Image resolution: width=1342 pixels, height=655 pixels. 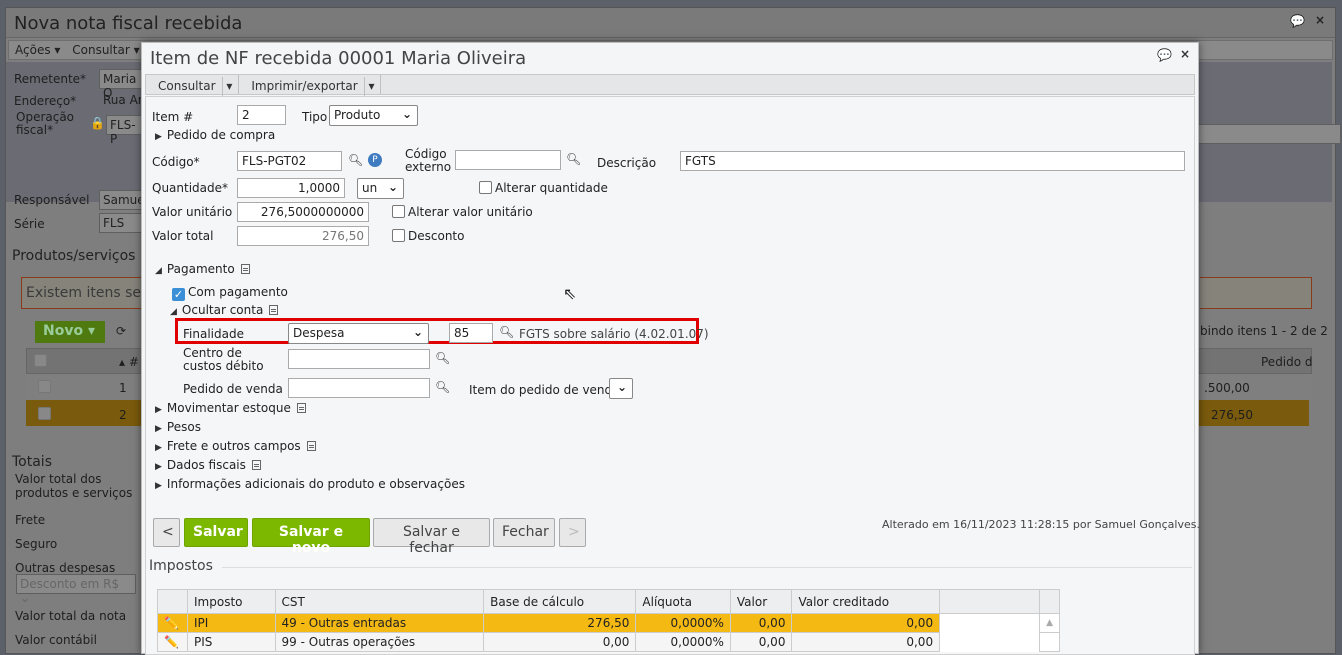 What do you see at coordinates (310, 85) in the screenshot?
I see `imprimir-menu: Imprimir/exportar ▾` at bounding box center [310, 85].